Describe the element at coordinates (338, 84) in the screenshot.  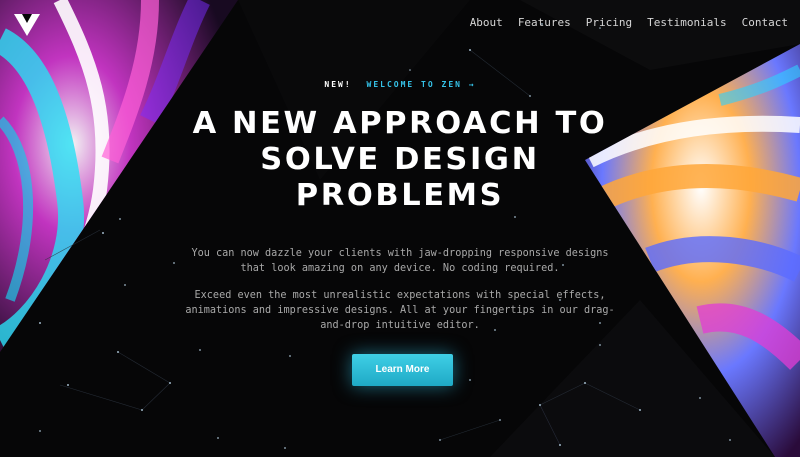
I see `badge-new-label: NEW!` at that location.